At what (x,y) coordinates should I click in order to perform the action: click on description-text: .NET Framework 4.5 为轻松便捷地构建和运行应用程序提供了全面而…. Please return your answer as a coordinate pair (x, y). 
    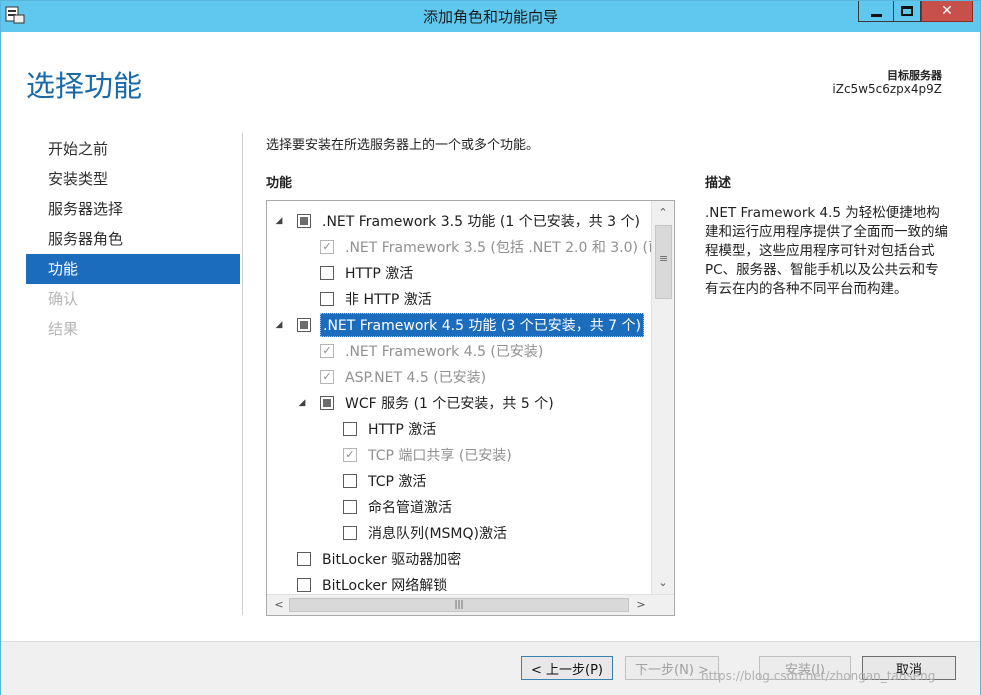
    Looking at the image, I should click on (826, 251).